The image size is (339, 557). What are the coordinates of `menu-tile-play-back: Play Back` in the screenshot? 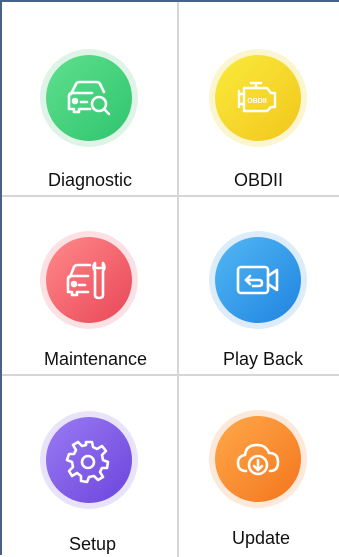 It's located at (259, 285).